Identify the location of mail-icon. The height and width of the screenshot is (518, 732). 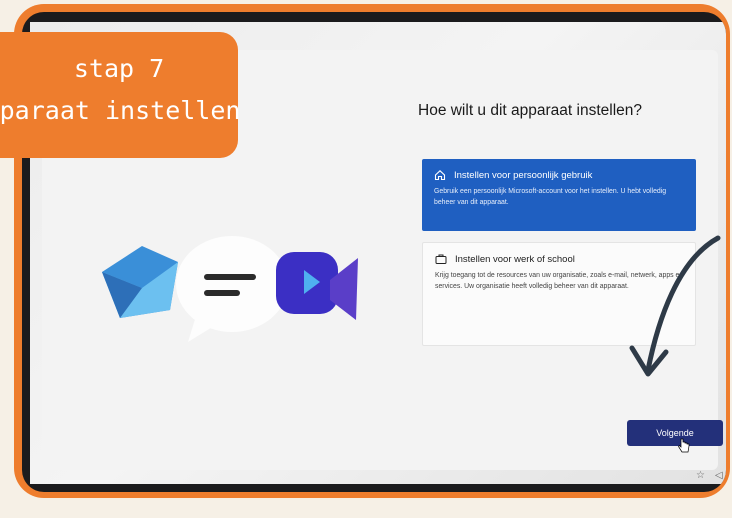
(140, 282).